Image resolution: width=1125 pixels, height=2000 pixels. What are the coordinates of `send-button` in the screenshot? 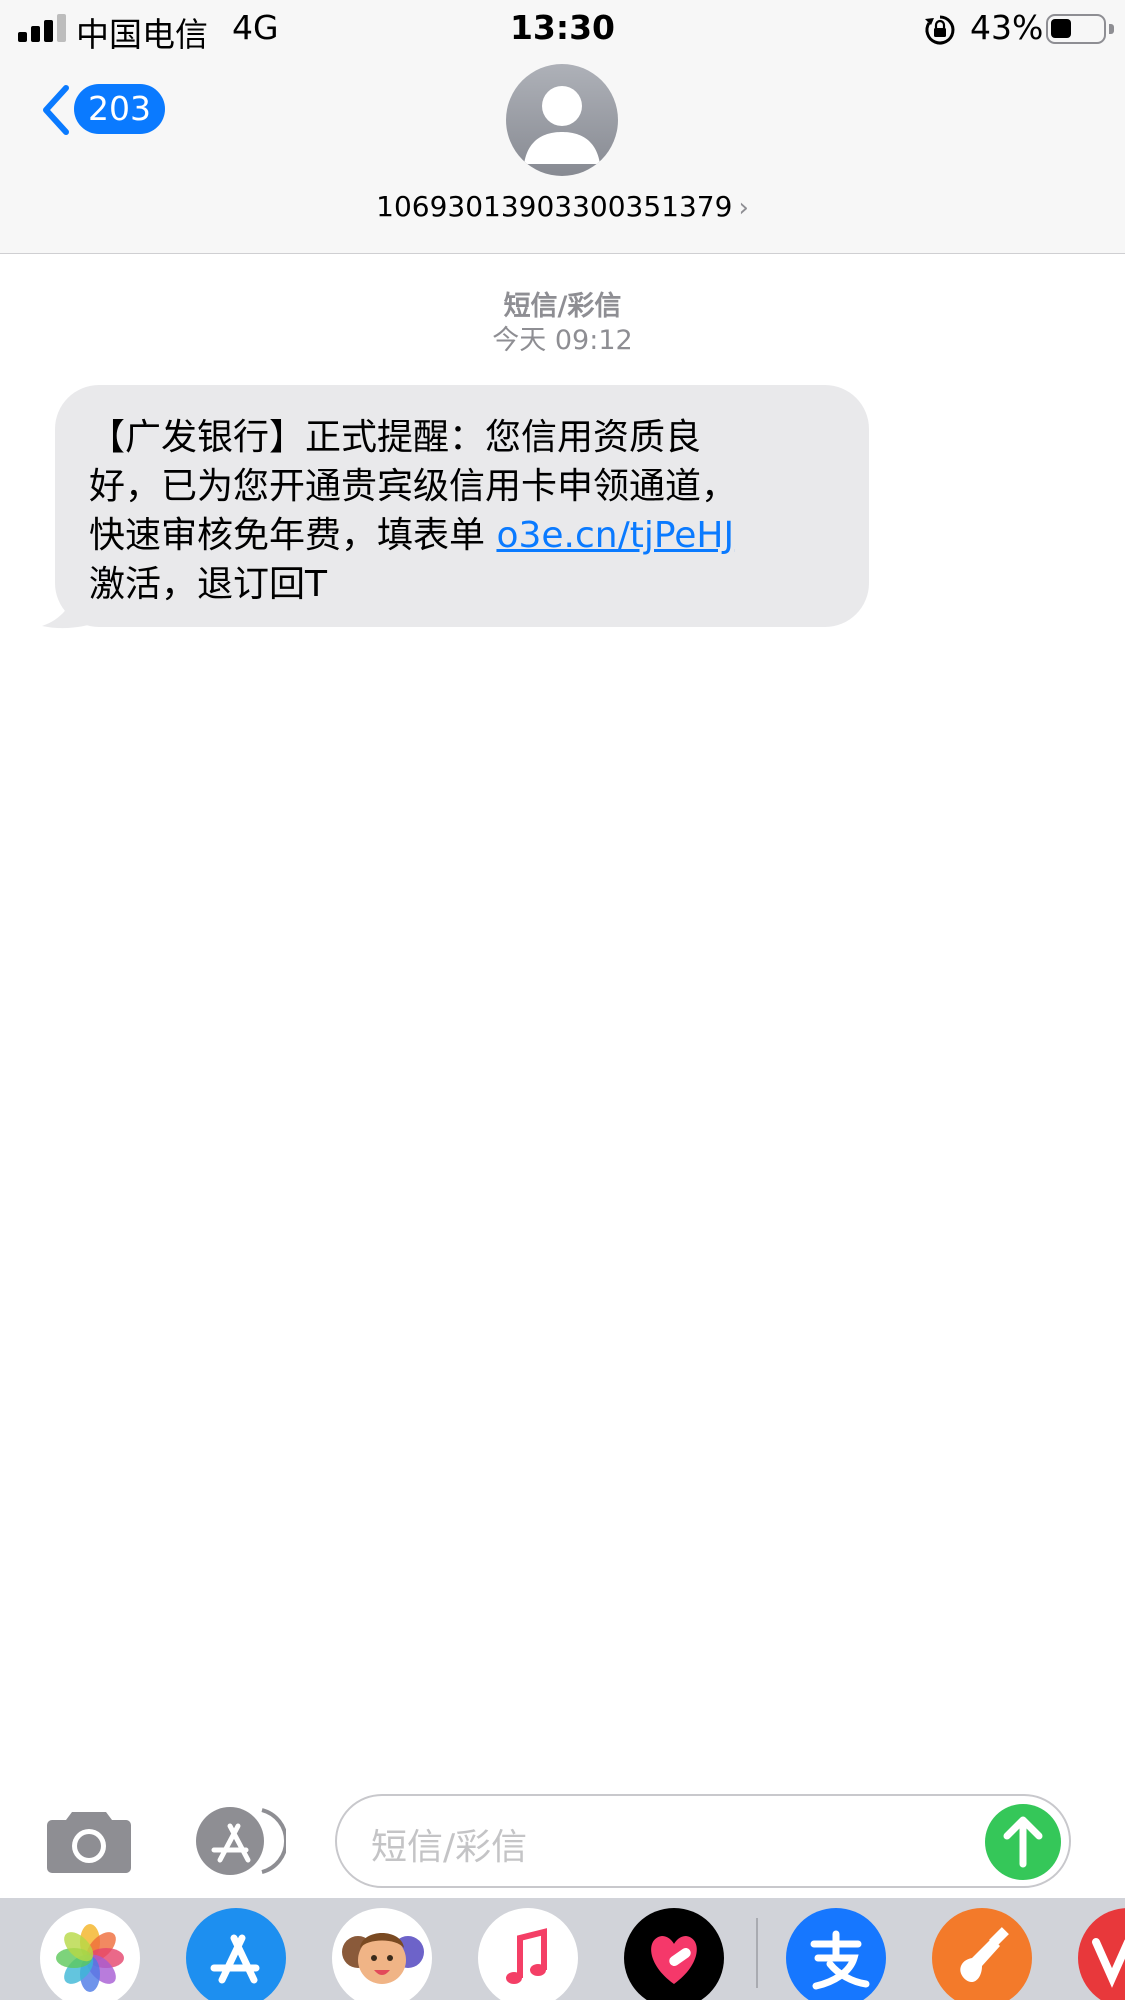 It's located at (1023, 1842).